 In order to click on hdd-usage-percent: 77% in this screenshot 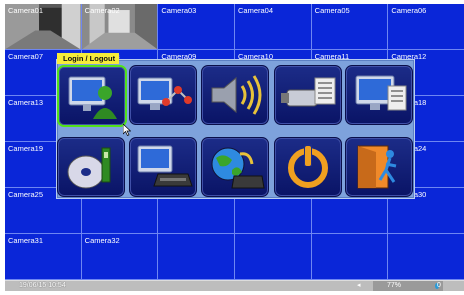, I will do `click(394, 285)`.